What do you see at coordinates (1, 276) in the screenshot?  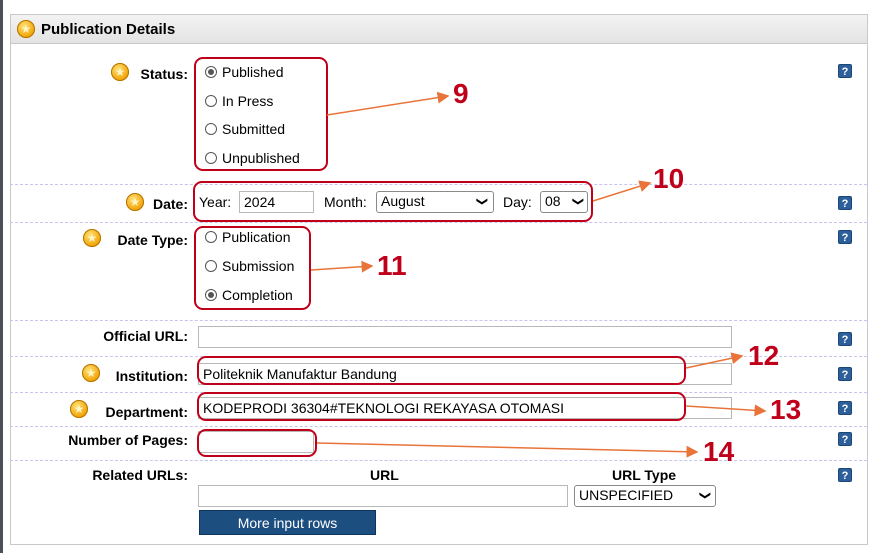 I see `left-edge-bar` at bounding box center [1, 276].